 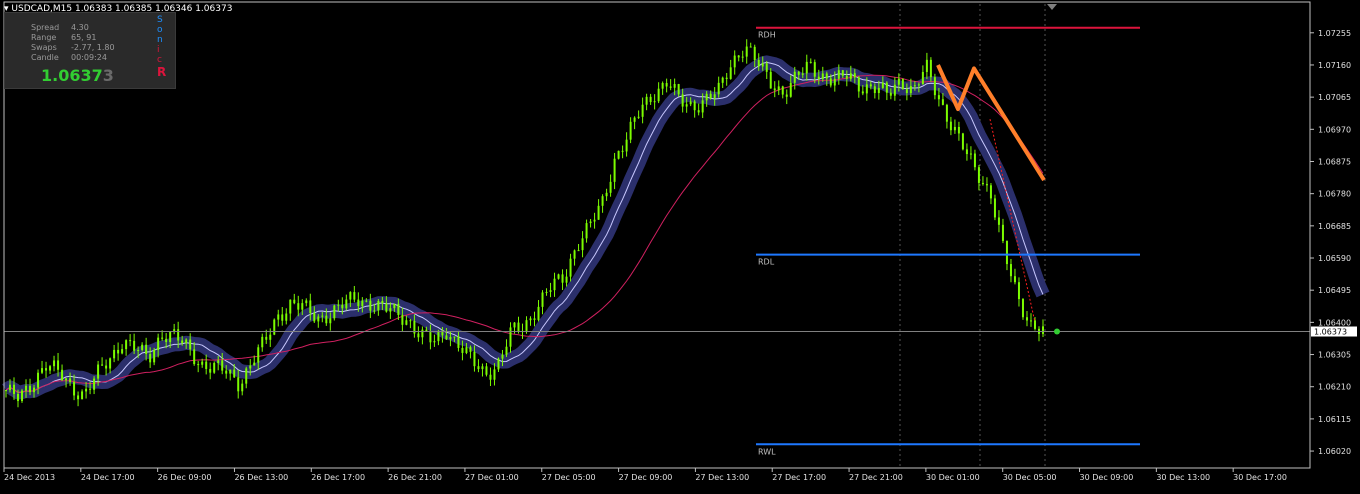 I want to click on sonic-letter: c, so click(x=159, y=60).